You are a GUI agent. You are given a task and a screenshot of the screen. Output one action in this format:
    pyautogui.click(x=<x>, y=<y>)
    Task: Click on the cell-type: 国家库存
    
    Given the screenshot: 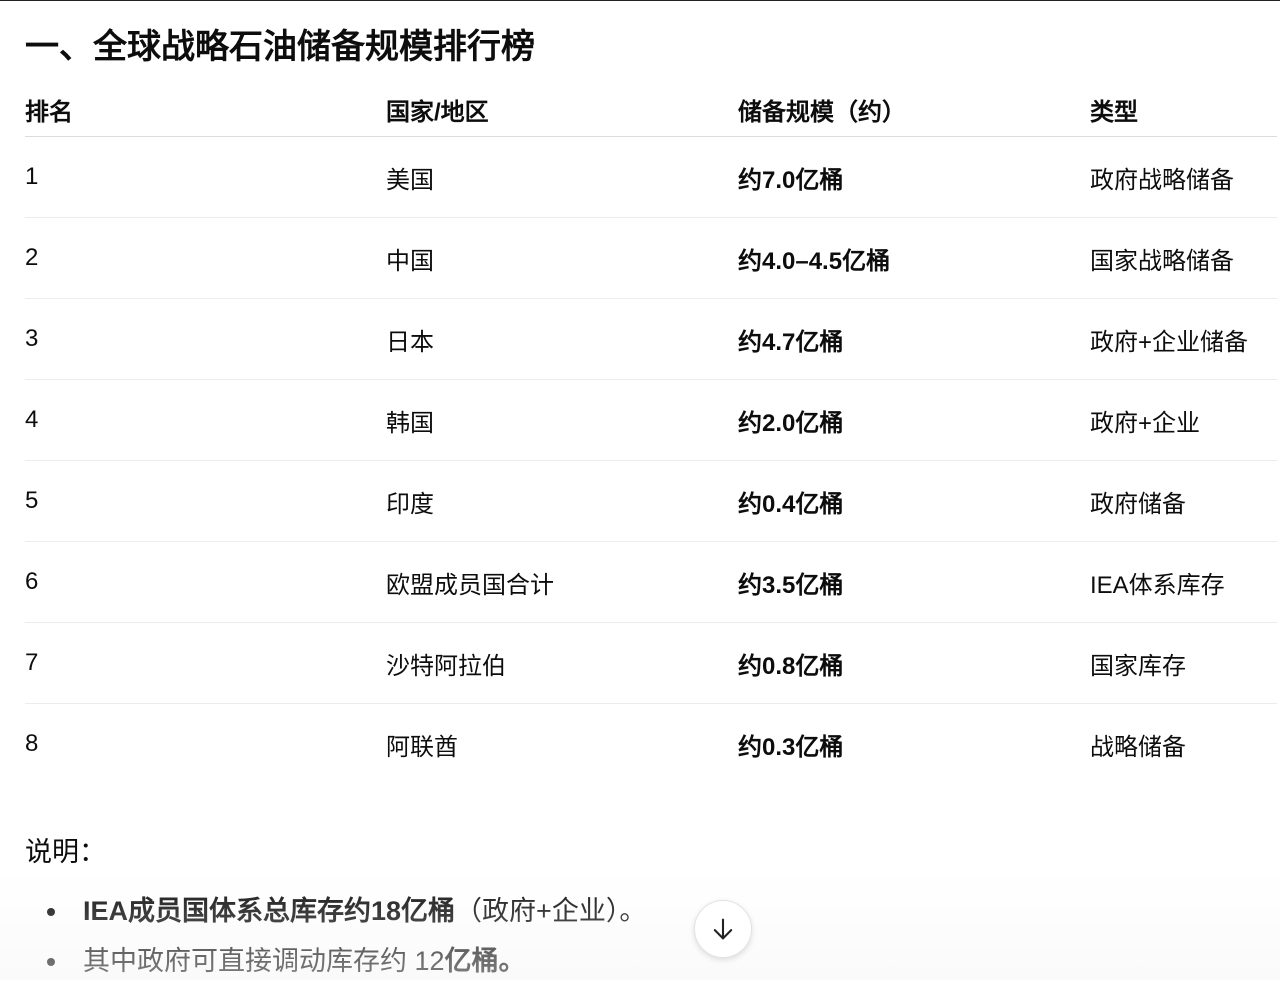 What is the action you would take?
    pyautogui.click(x=1183, y=663)
    